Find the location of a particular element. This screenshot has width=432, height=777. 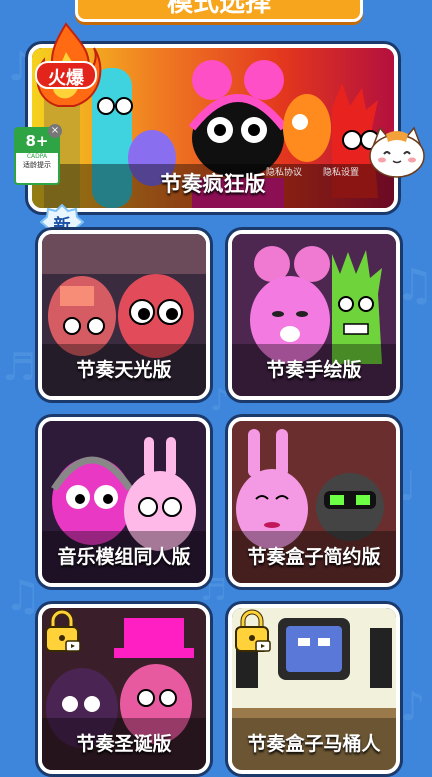

game-card-shengdan: 节奏圣诞版 is located at coordinates (124, 689).